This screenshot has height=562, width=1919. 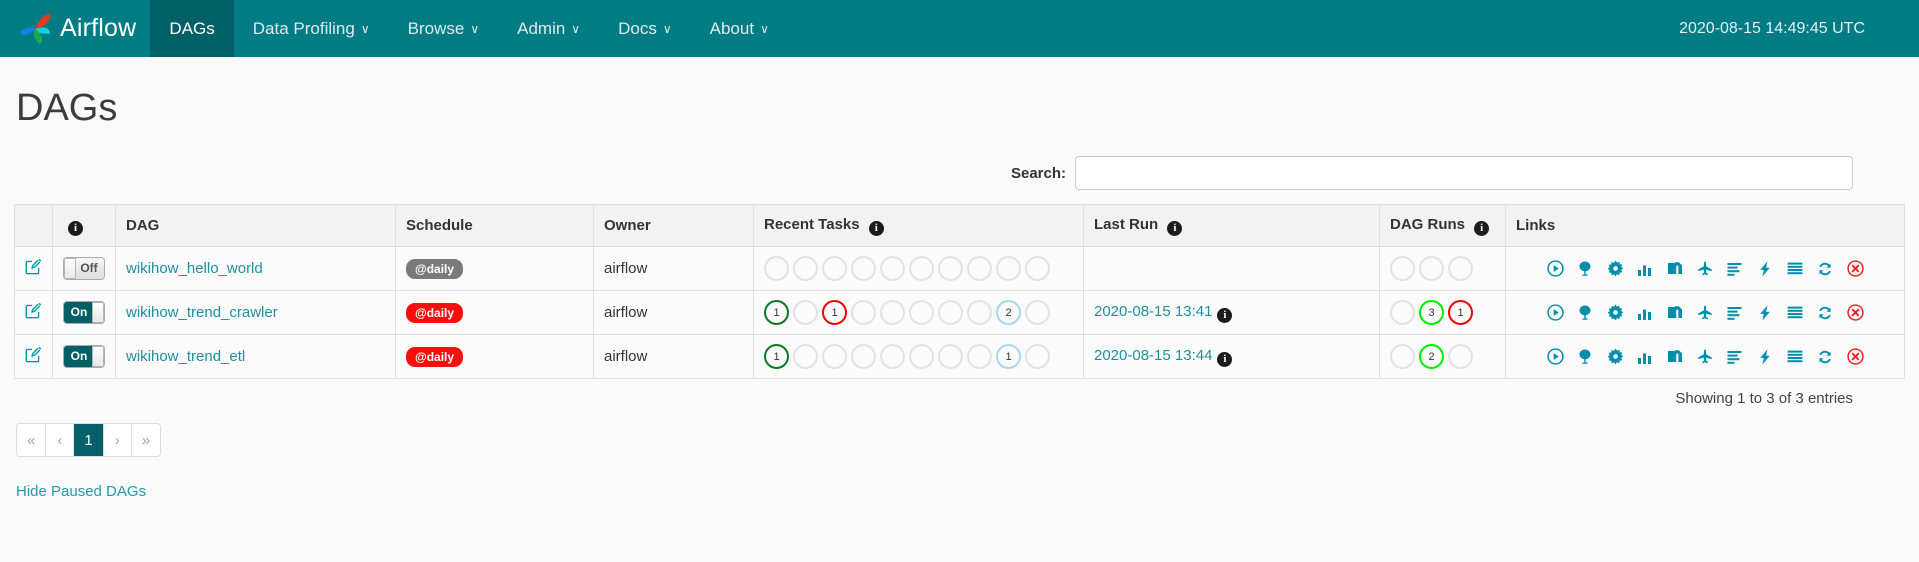 I want to click on pagination-button-page-1: 1, so click(x=89, y=440).